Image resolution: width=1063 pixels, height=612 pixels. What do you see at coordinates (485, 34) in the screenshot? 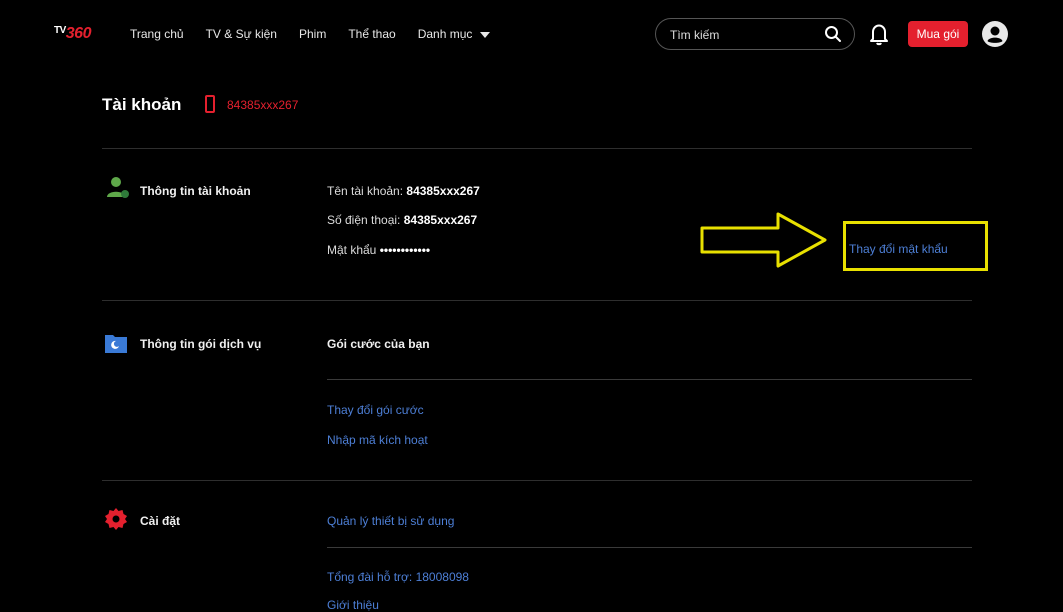
I see `caret-down-icon` at bounding box center [485, 34].